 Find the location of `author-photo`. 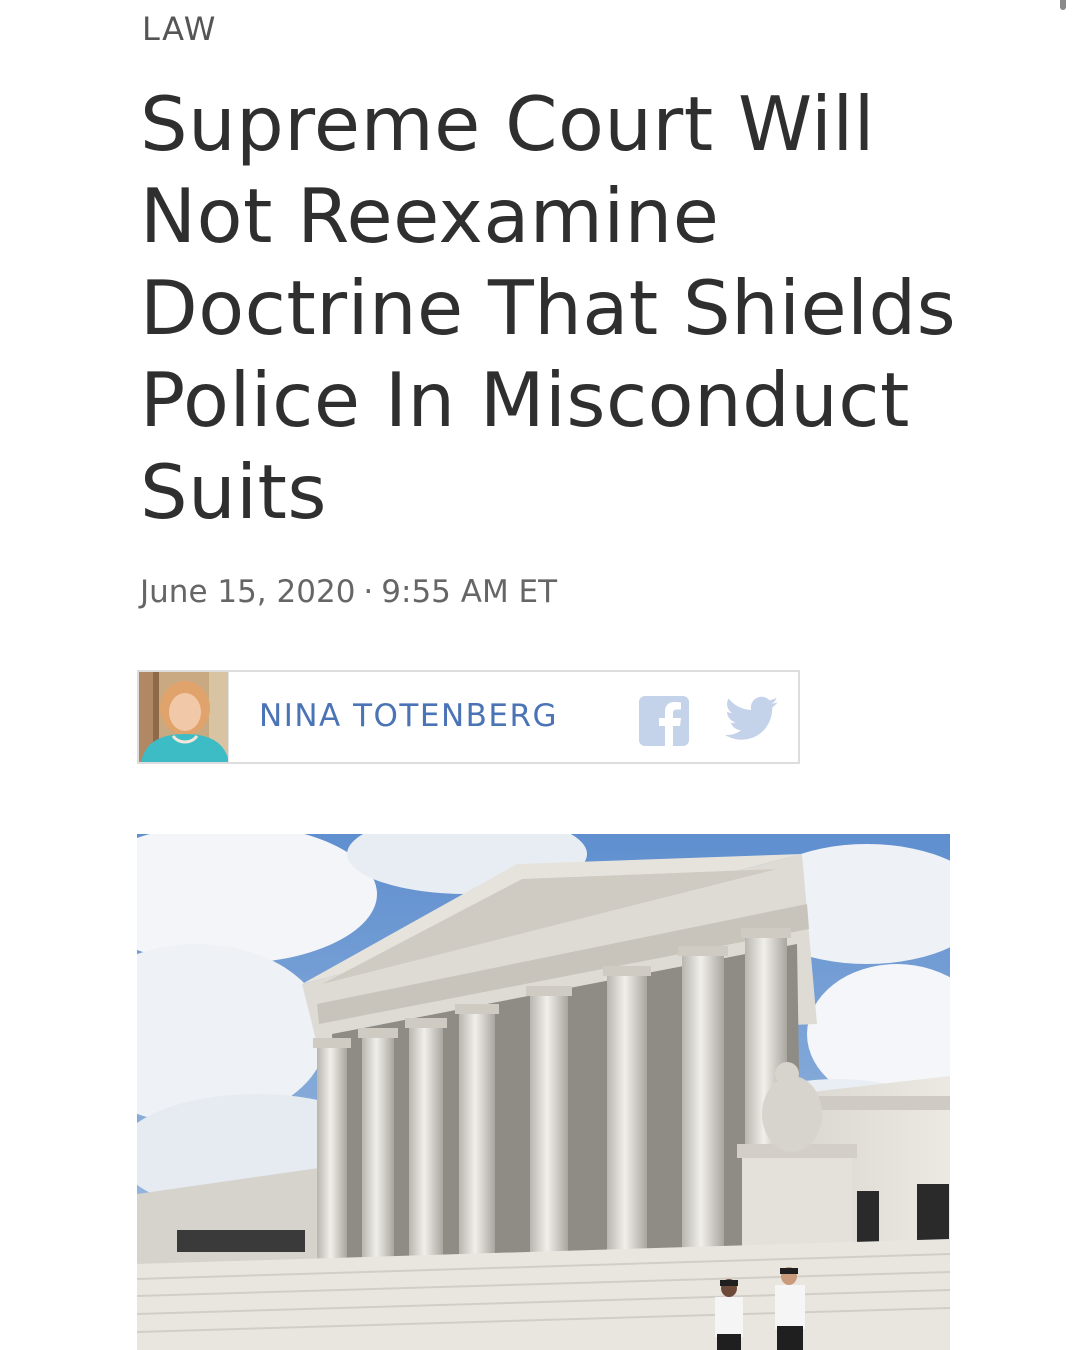

author-photo is located at coordinates (184, 717).